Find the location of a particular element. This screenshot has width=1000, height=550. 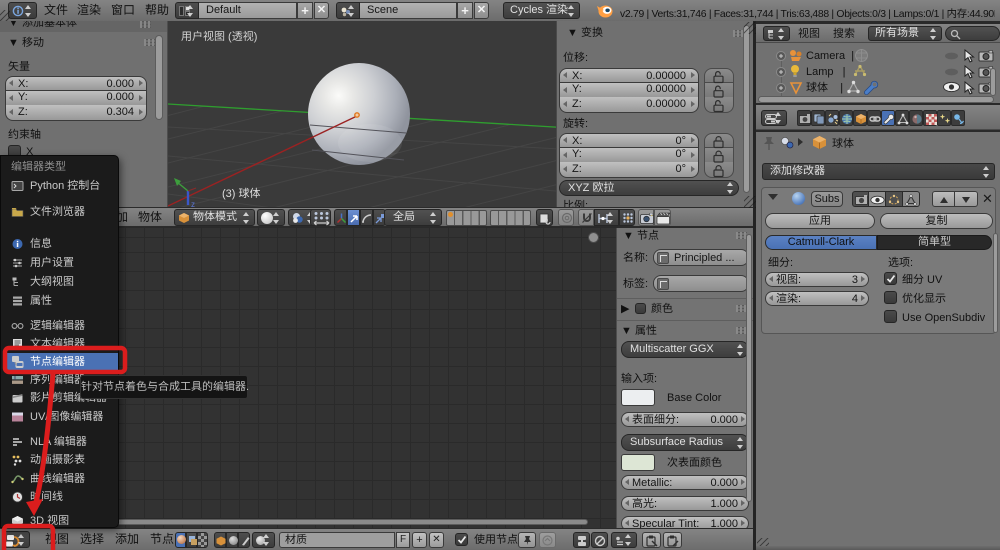

svg-text: z is located at coordinates (193, 203).